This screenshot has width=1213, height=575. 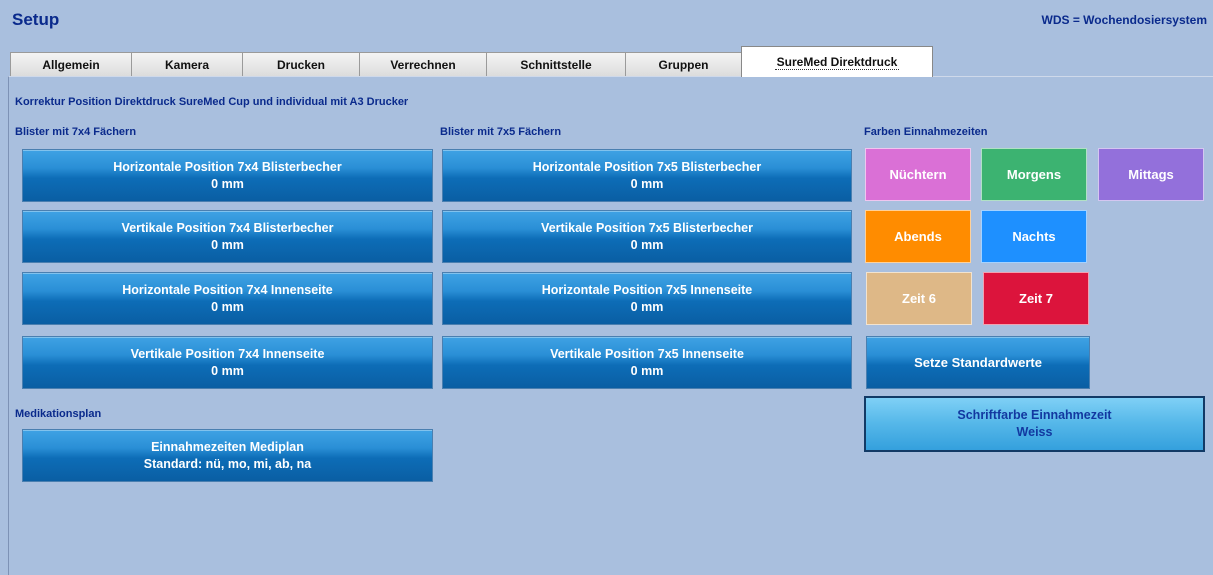 I want to click on tab-verrechnen: Verrechnen, so click(x=423, y=64).